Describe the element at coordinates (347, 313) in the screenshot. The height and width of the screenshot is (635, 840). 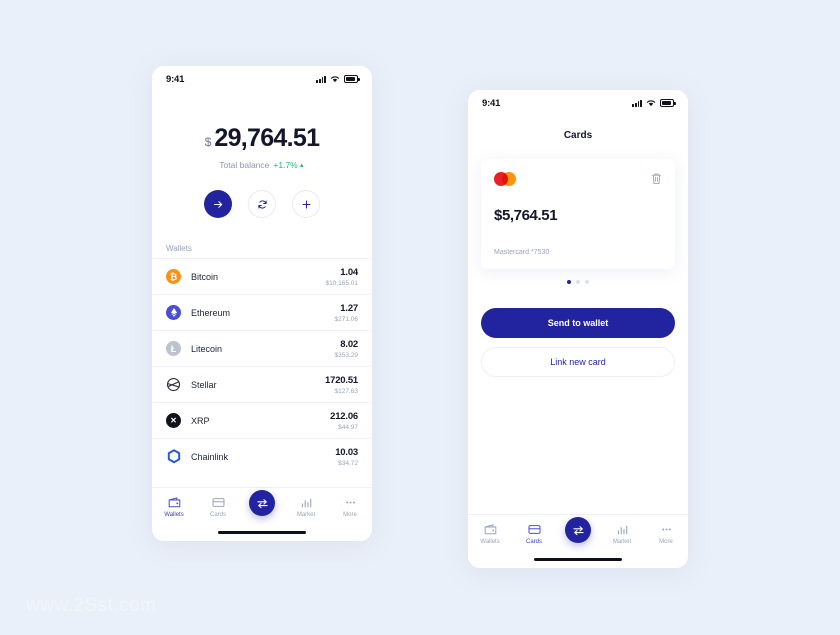
I see `wallet-values: 1.27 $271.06` at that location.